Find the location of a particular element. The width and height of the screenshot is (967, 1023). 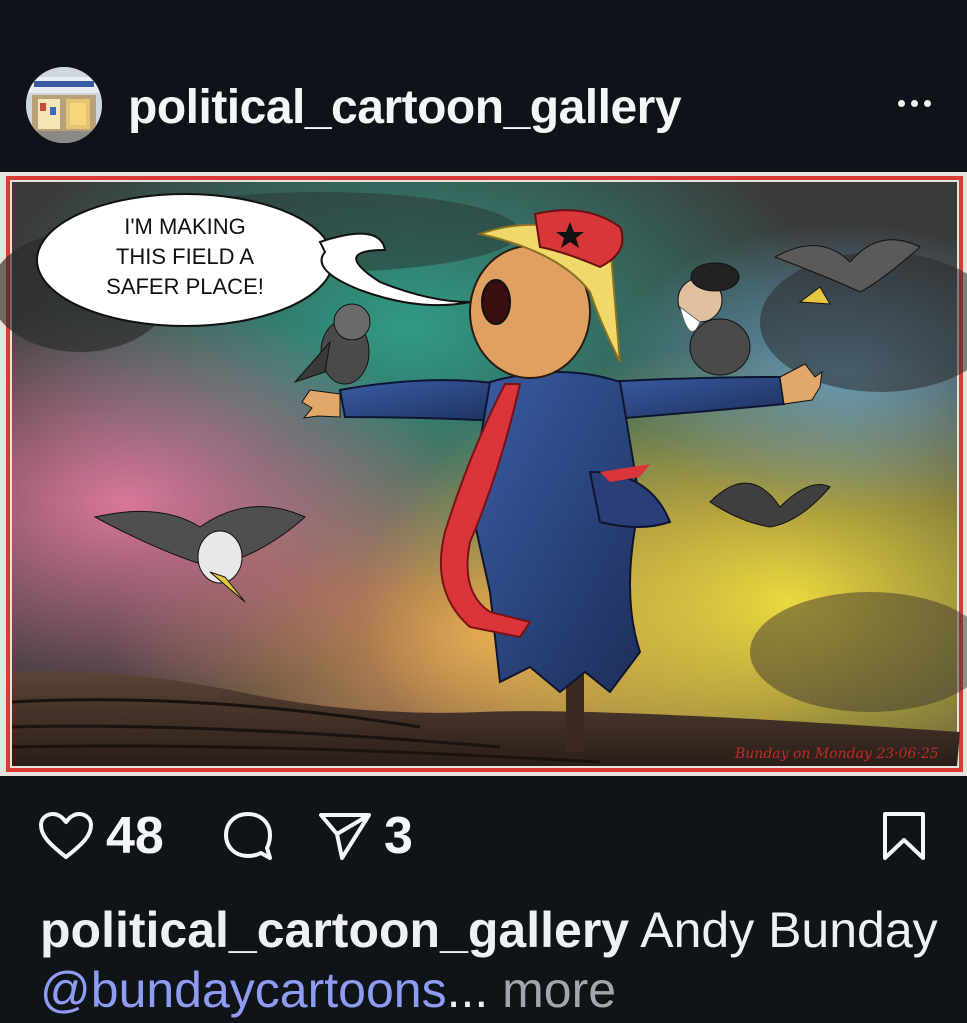

share-icon is located at coordinates (345, 836).